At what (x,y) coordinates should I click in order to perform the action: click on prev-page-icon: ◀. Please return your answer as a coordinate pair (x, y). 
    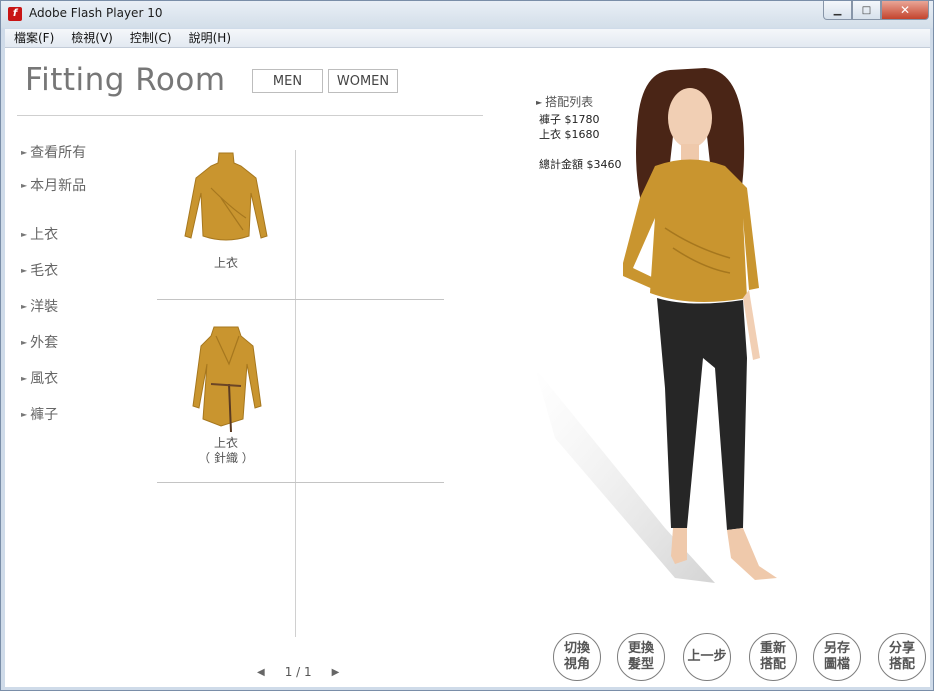
    Looking at the image, I should click on (261, 672).